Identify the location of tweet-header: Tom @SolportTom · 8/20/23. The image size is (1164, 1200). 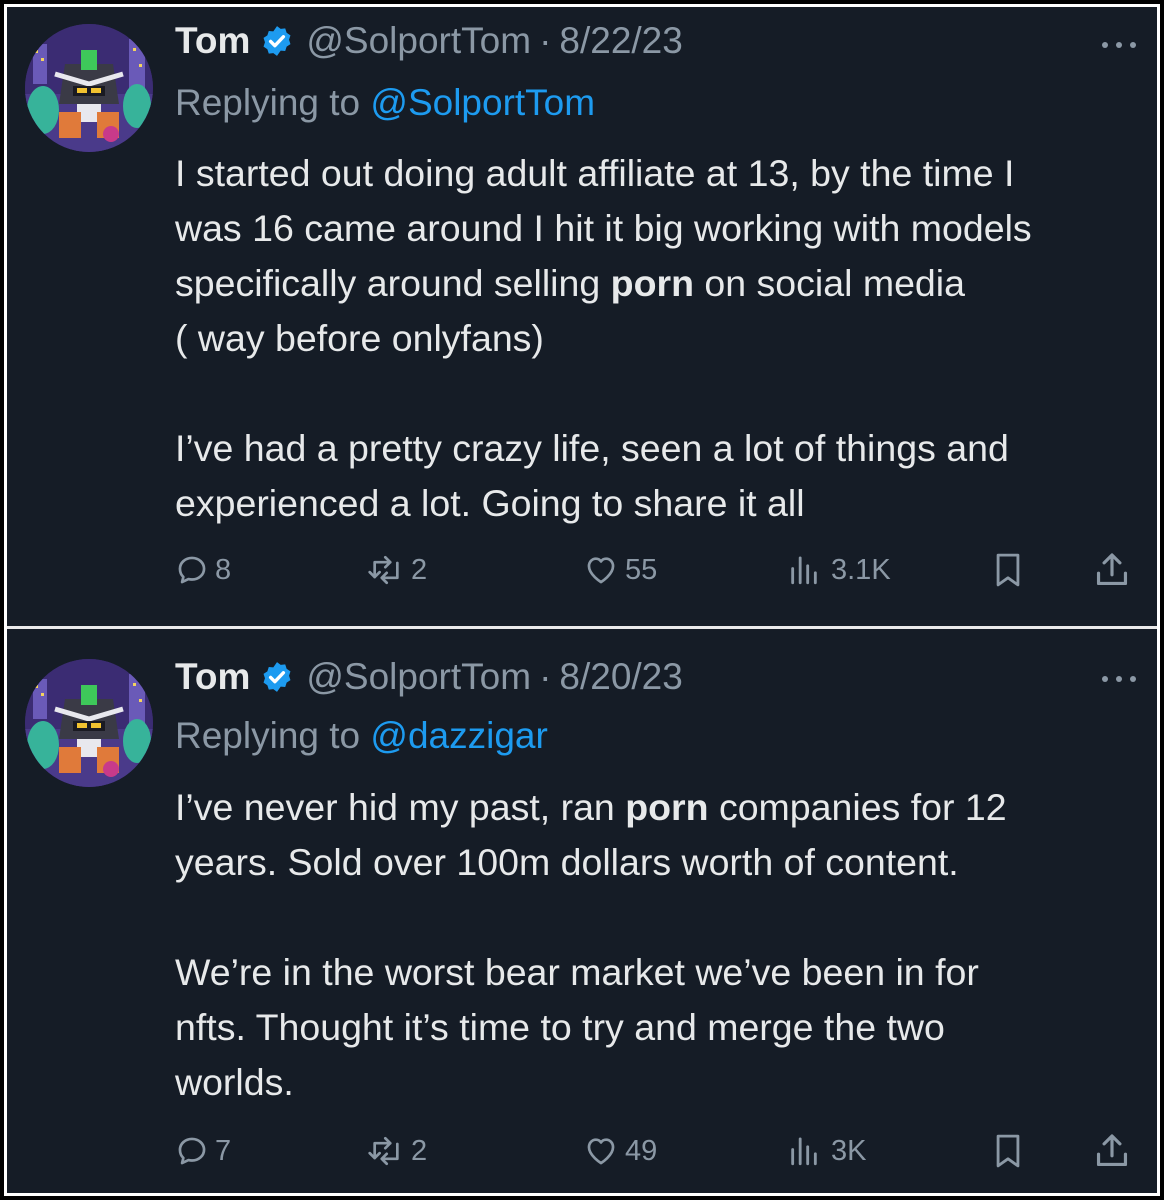
(429, 677).